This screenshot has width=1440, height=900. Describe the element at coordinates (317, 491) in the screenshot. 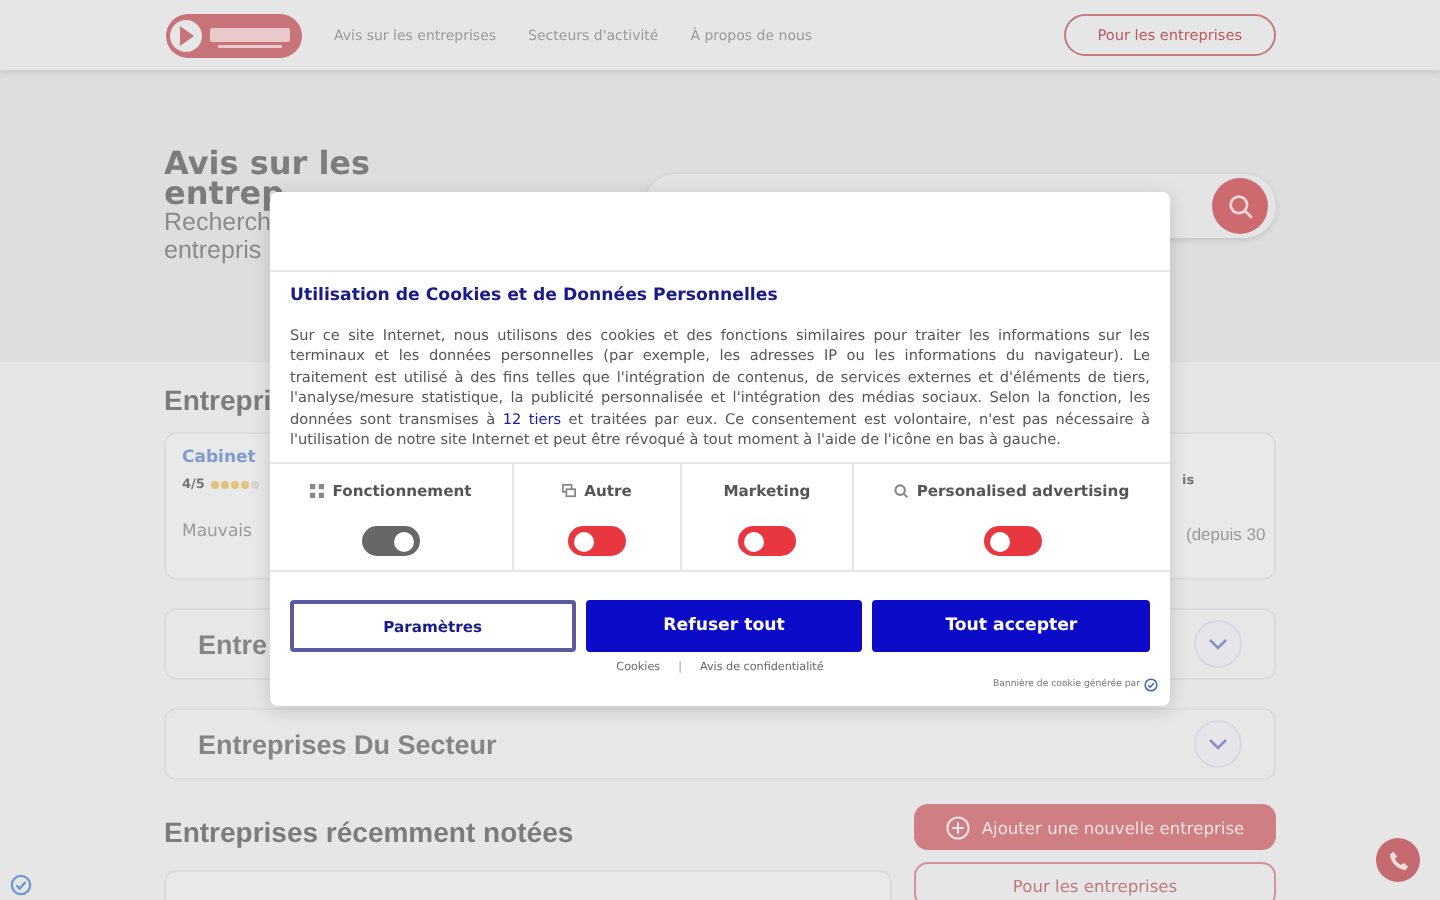

I see `grid-icon` at that location.